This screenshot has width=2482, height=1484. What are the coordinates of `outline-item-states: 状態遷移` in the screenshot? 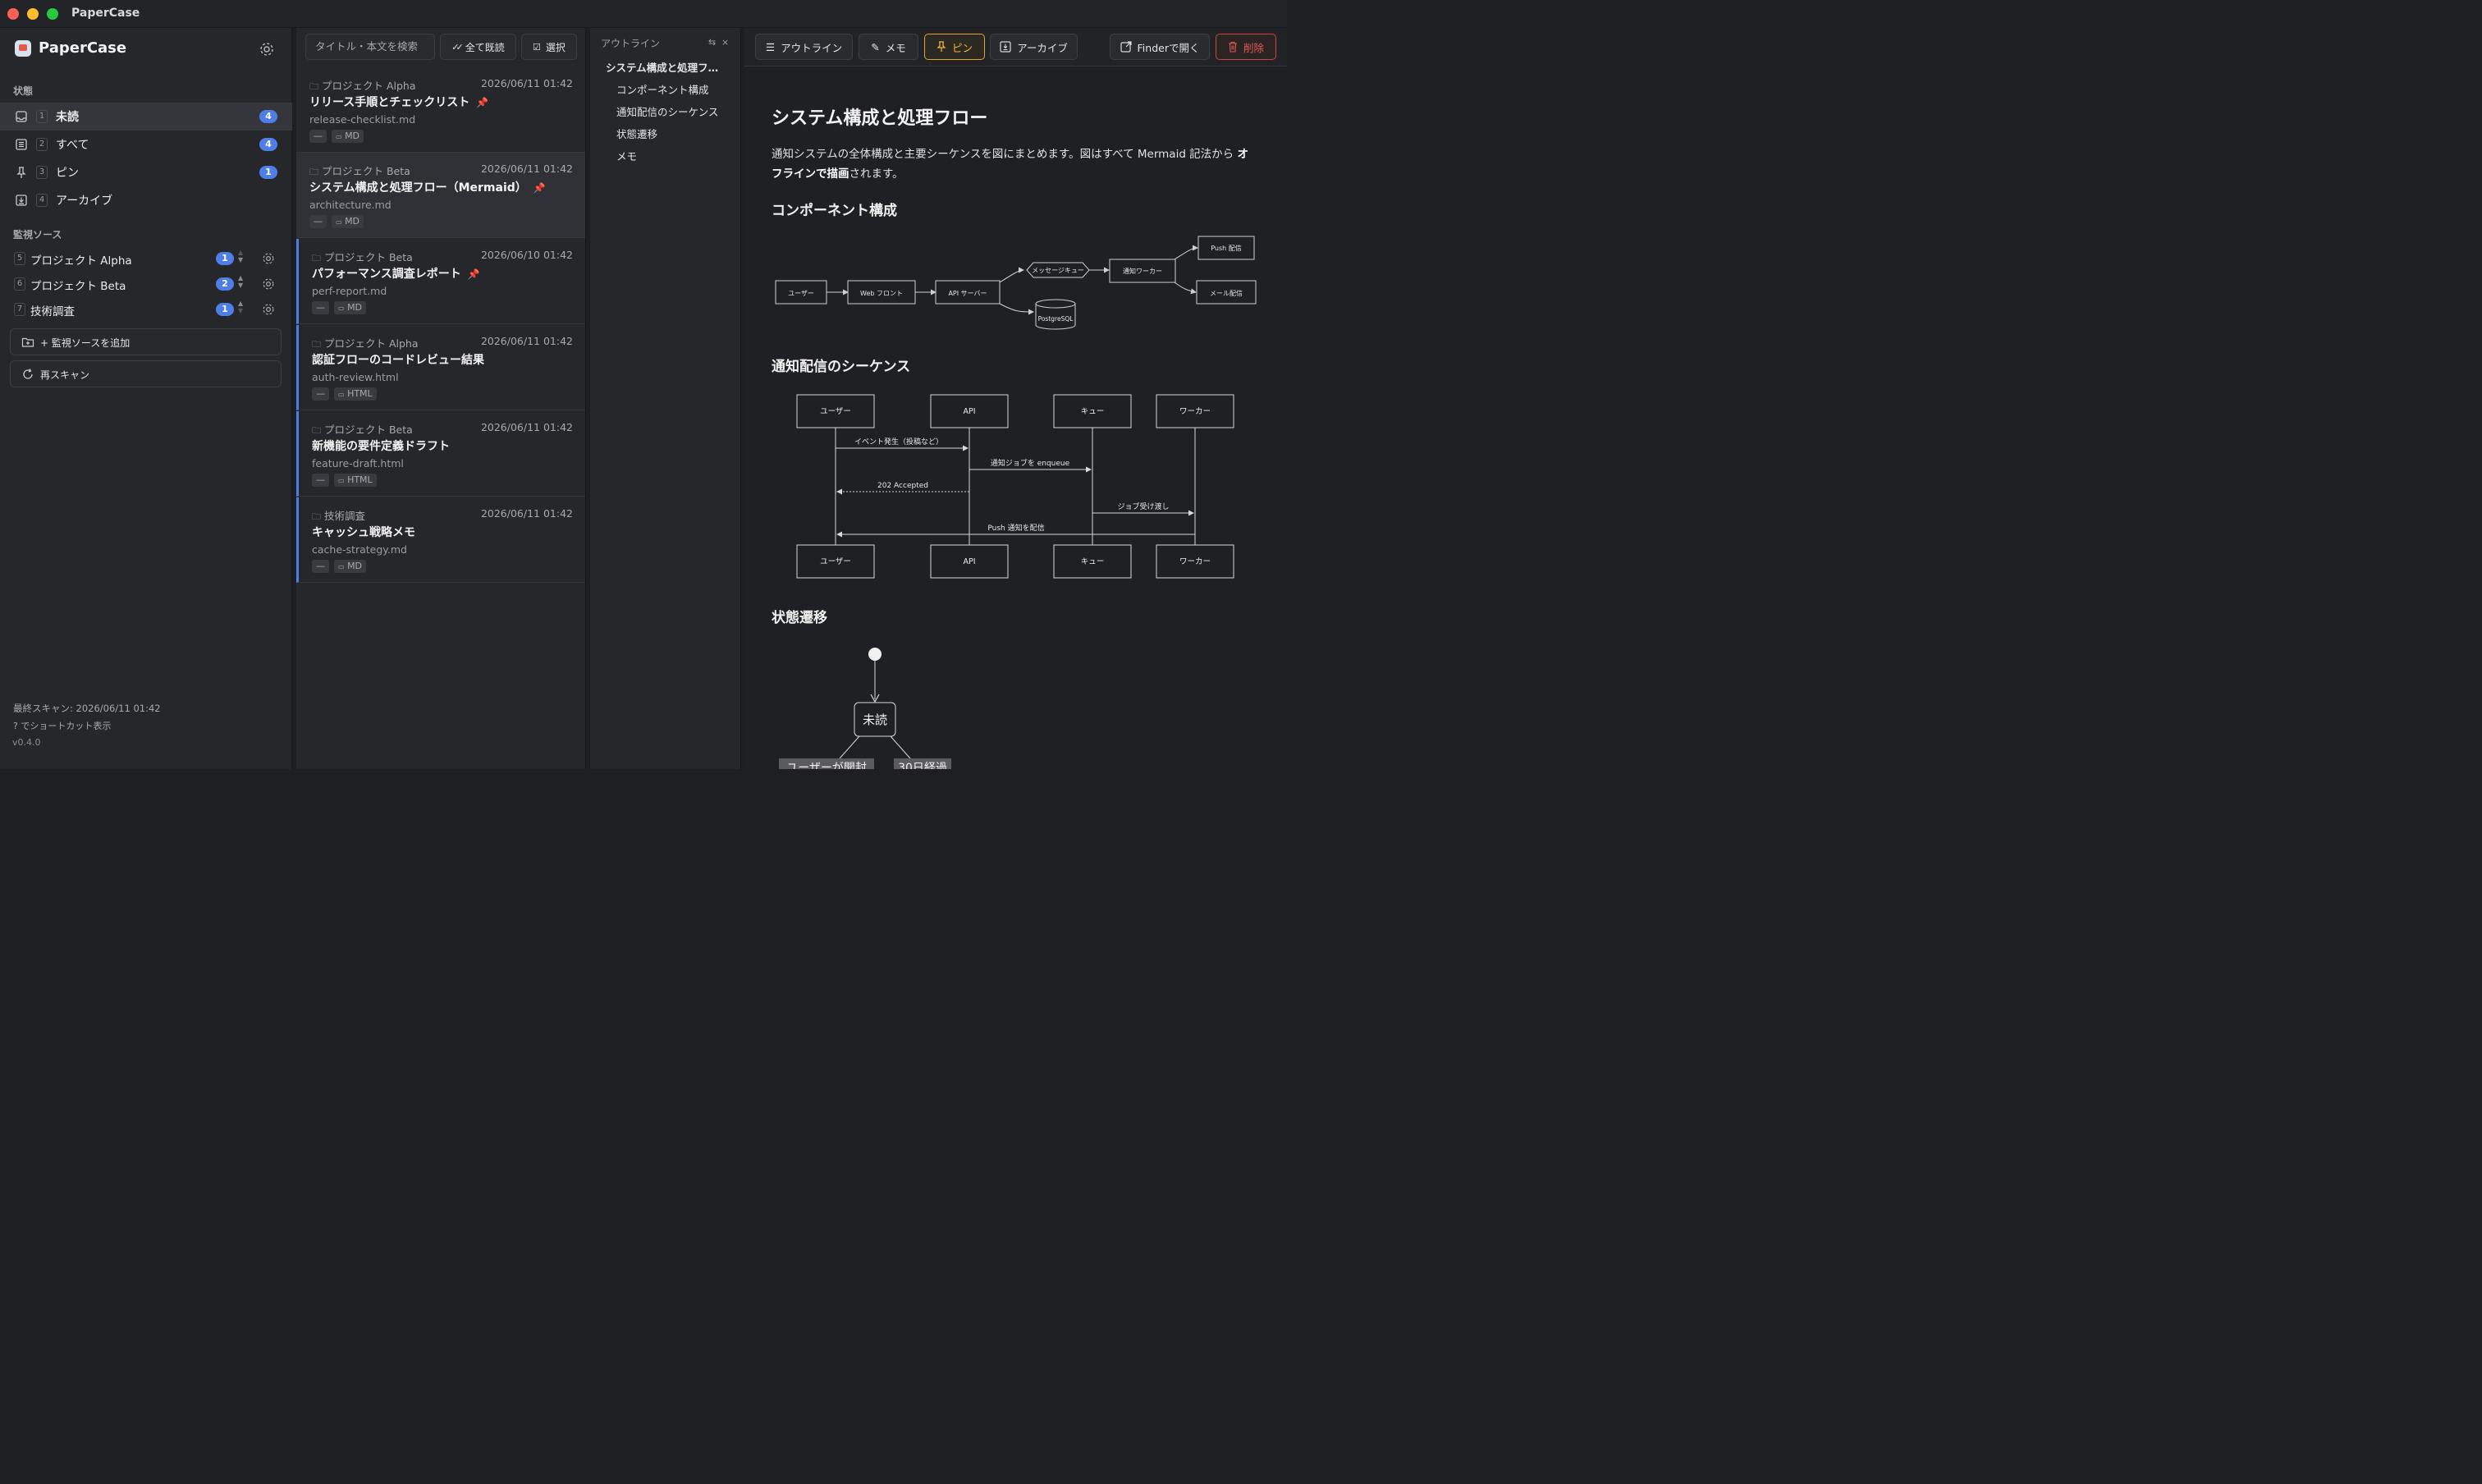 It's located at (636, 133).